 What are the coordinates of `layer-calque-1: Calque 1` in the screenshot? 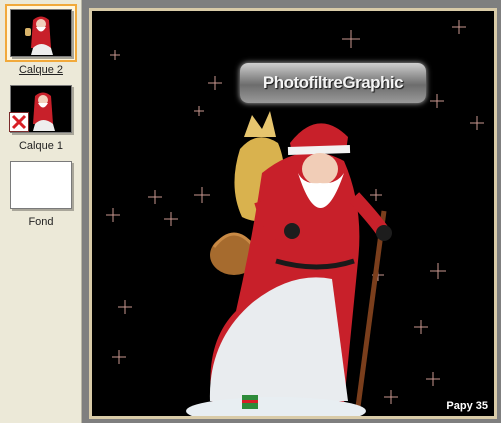 It's located at (41, 117).